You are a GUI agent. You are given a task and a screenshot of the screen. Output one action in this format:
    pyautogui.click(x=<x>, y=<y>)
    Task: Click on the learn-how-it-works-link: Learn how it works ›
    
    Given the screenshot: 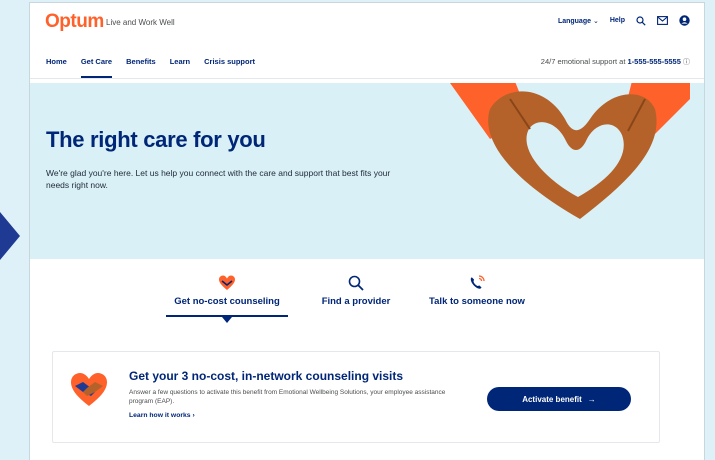 What is the action you would take?
    pyautogui.click(x=162, y=415)
    